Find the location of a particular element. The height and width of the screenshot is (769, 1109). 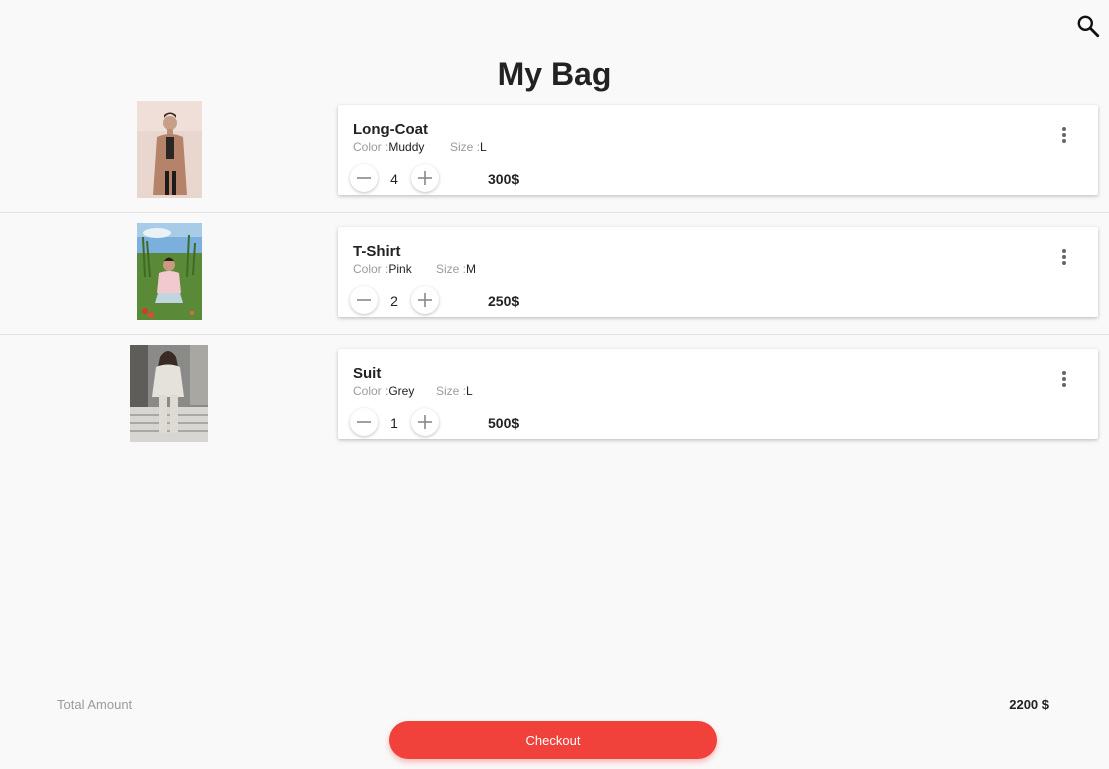

color-value: Muddy is located at coordinates (406, 147).